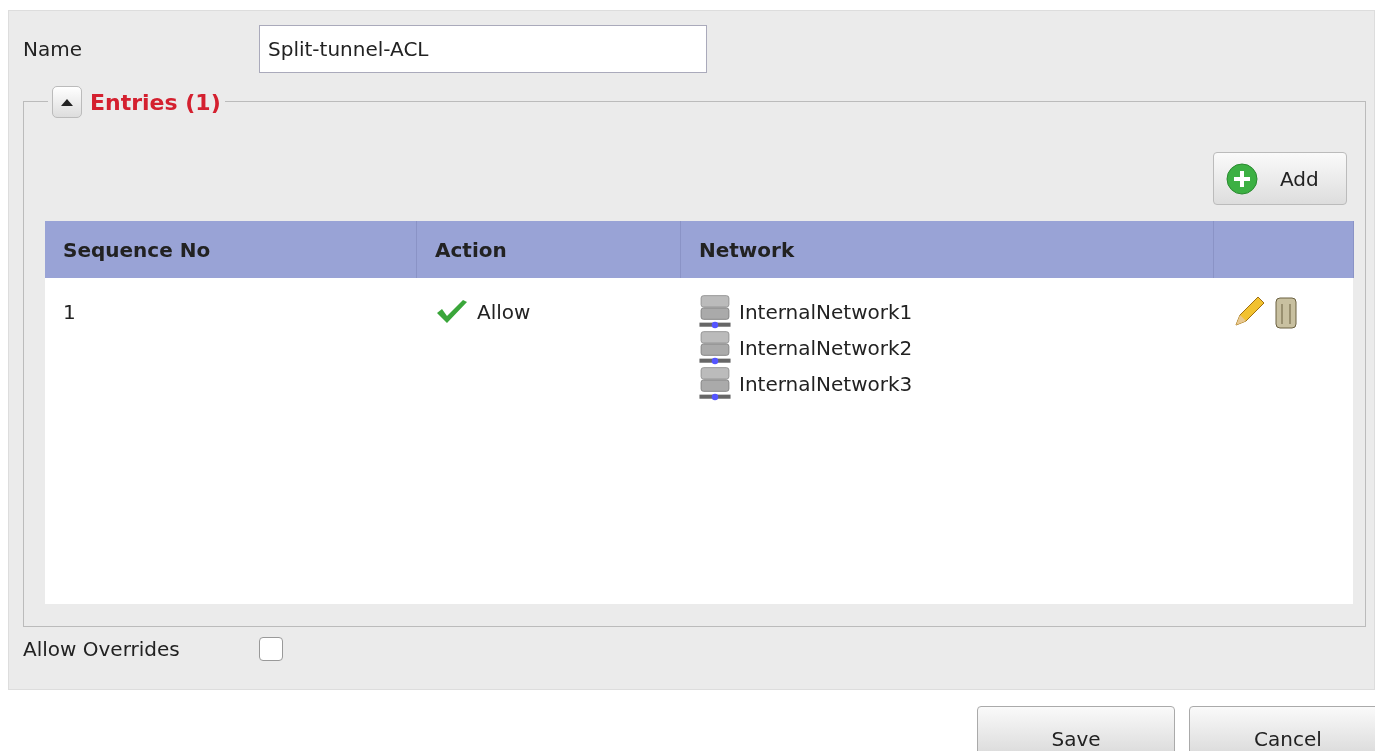 The height and width of the screenshot is (751, 1375). Describe the element at coordinates (102, 649) in the screenshot. I see `allow-overrides-label: Allow Overrides` at that location.